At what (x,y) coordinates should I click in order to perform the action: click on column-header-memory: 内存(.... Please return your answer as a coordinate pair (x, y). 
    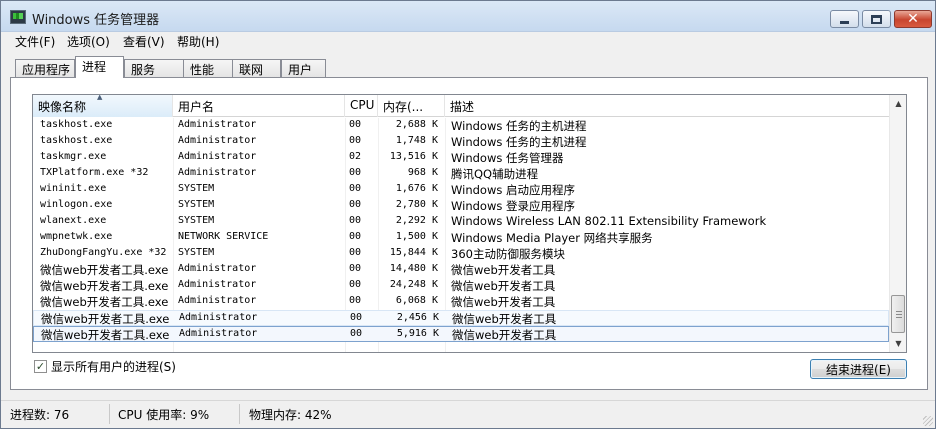
    Looking at the image, I should click on (411, 106).